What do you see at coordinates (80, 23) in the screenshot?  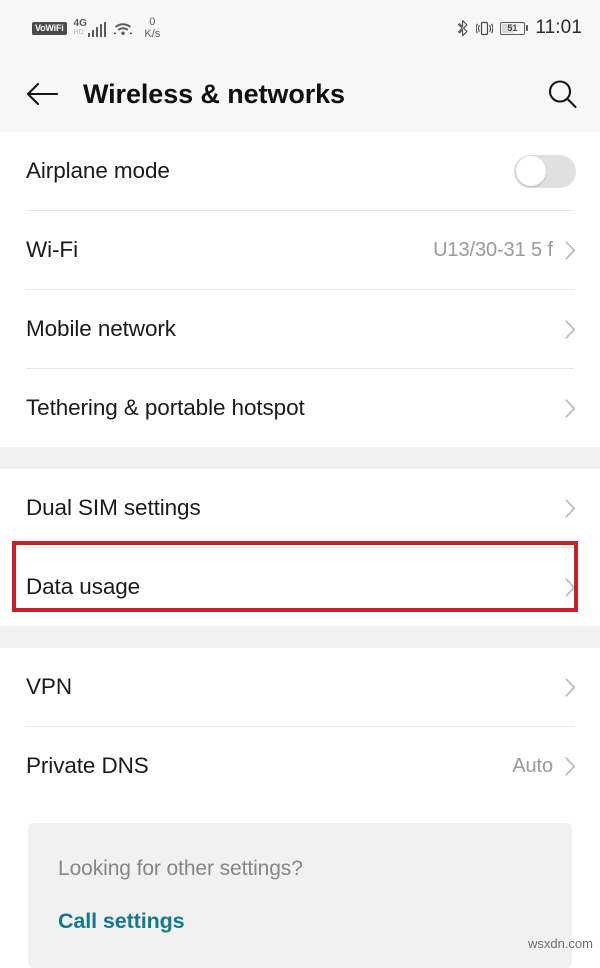 I see `network-type-label: 4G` at bounding box center [80, 23].